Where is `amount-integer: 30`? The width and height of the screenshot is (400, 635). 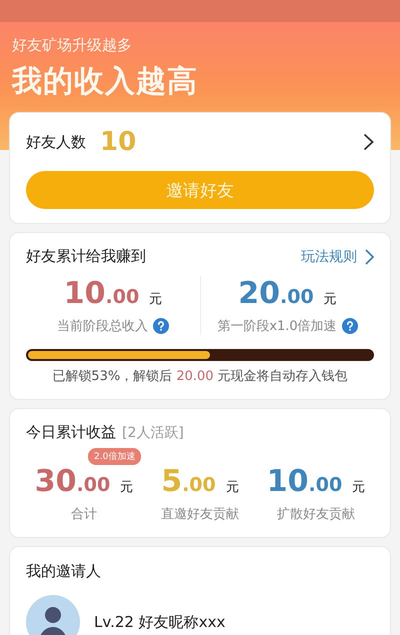
amount-integer: 30 is located at coordinates (55, 481).